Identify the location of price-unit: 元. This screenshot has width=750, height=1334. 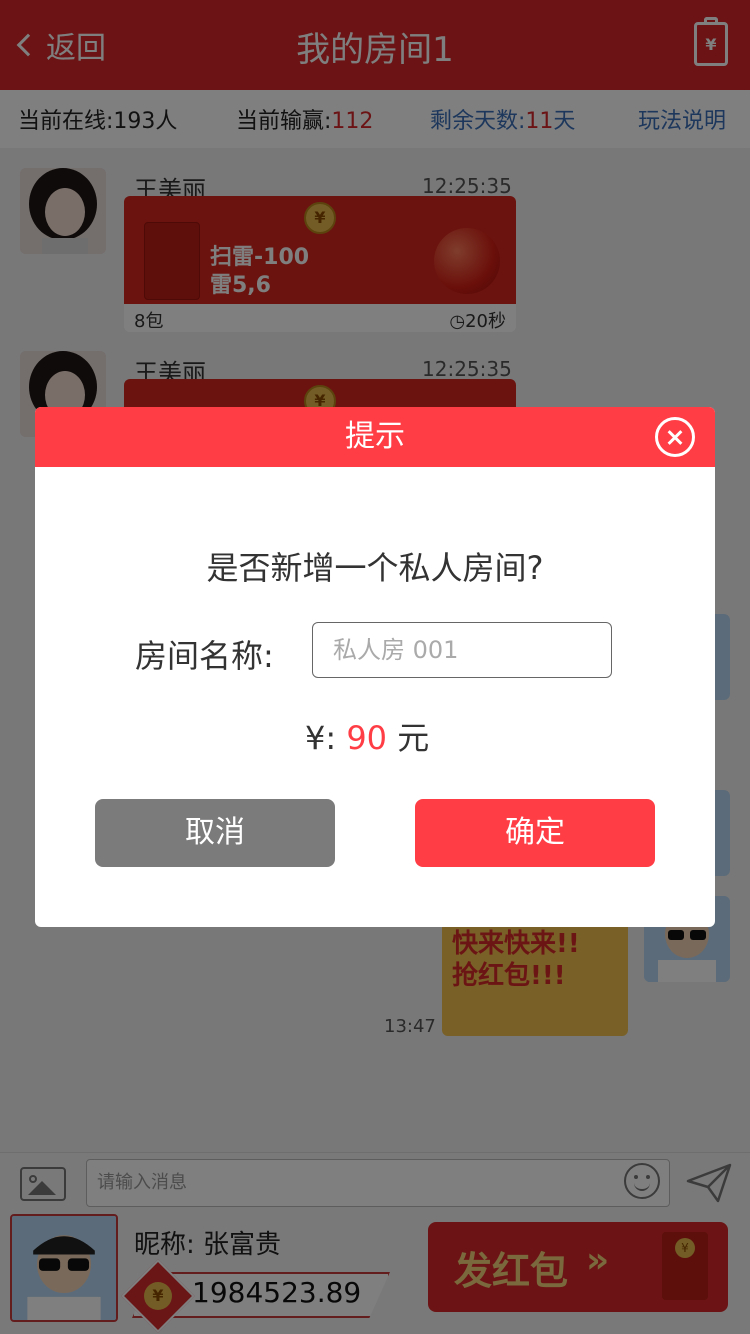
(413, 738).